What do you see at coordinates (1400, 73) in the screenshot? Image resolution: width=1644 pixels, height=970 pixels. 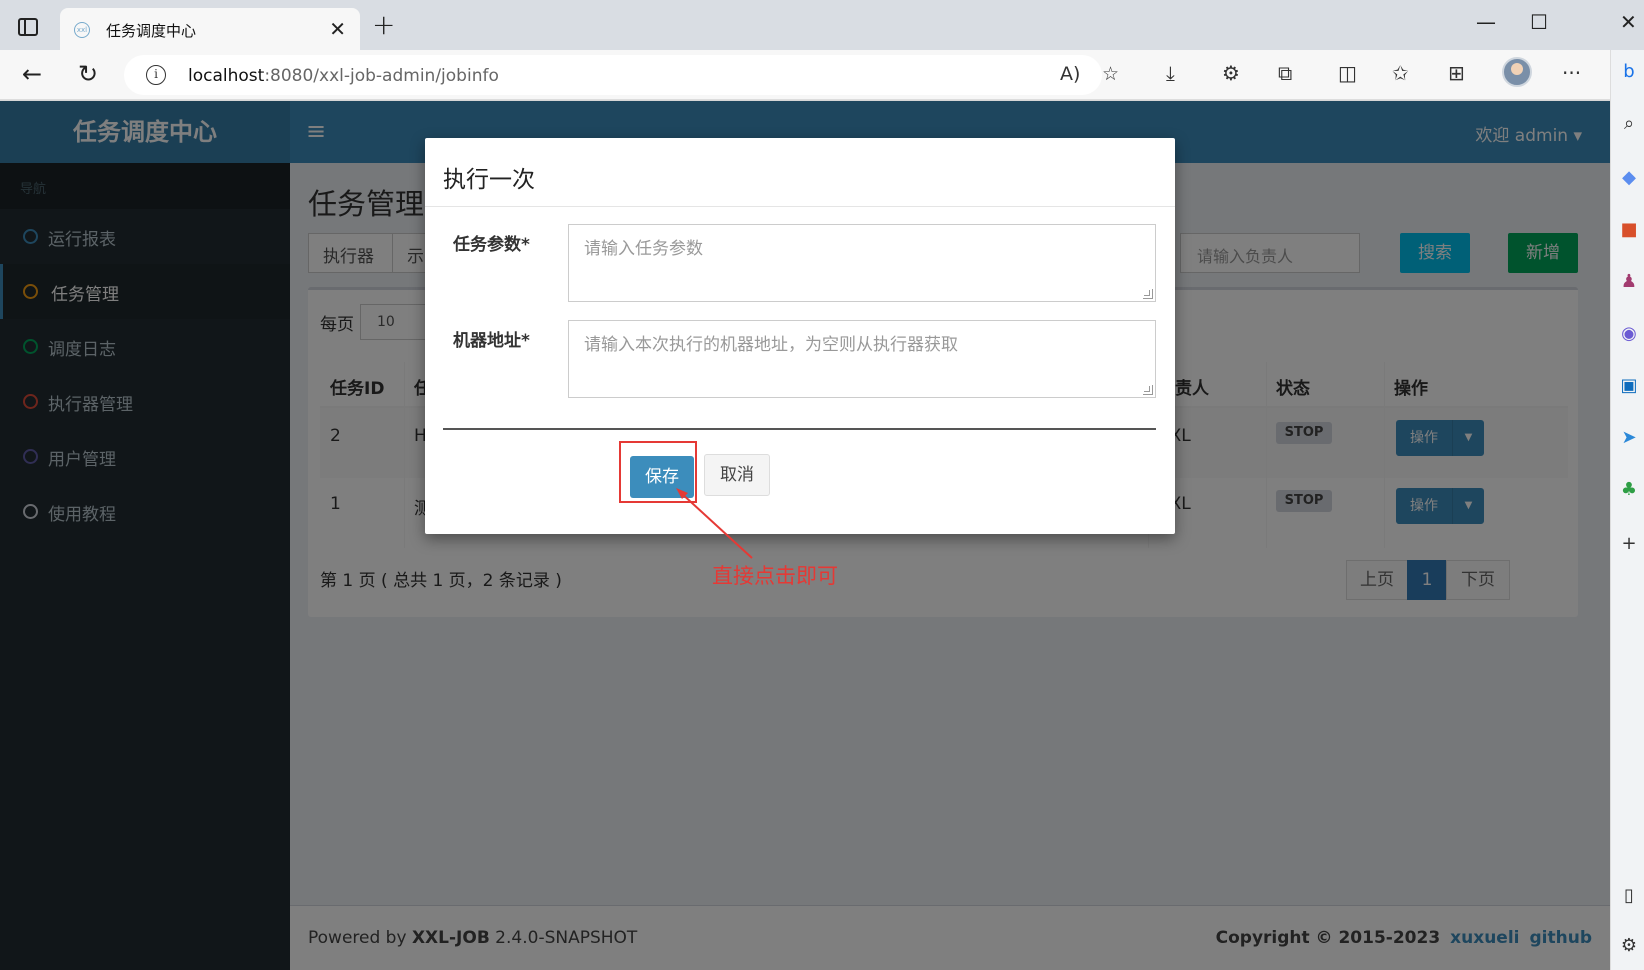 I see `favorites-icon: ✩` at bounding box center [1400, 73].